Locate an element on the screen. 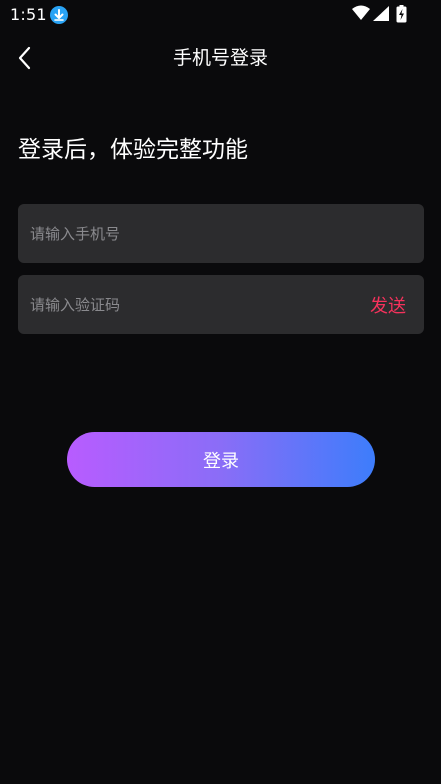  status-time: 1:51 is located at coordinates (28, 14).